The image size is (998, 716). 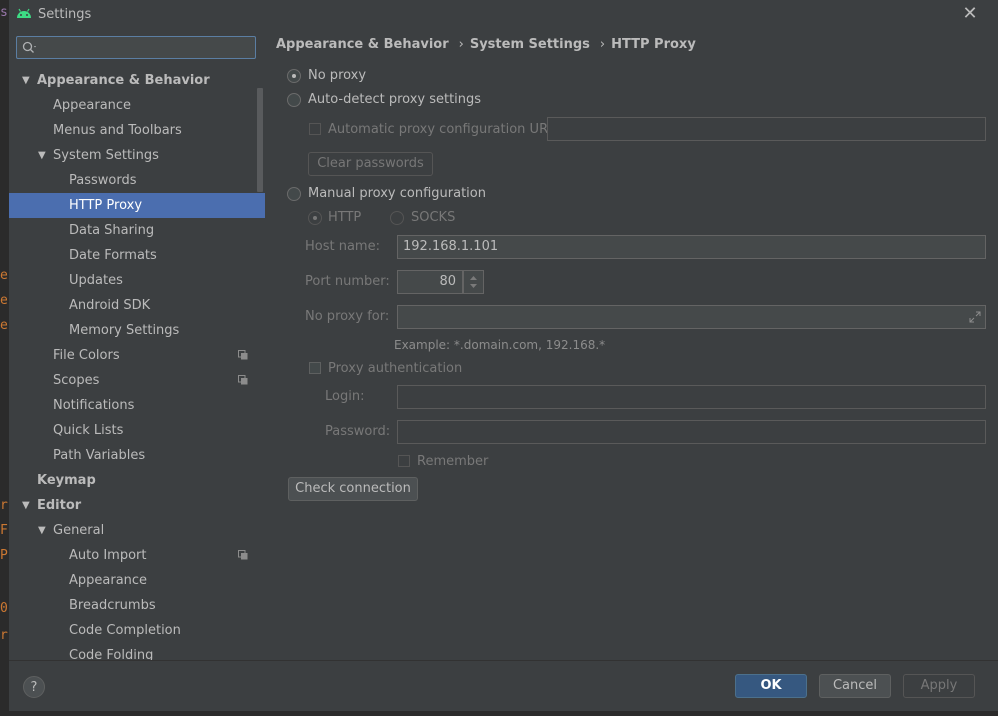 I want to click on manual-proxy-label: Manual proxy configuration, so click(x=397, y=193).